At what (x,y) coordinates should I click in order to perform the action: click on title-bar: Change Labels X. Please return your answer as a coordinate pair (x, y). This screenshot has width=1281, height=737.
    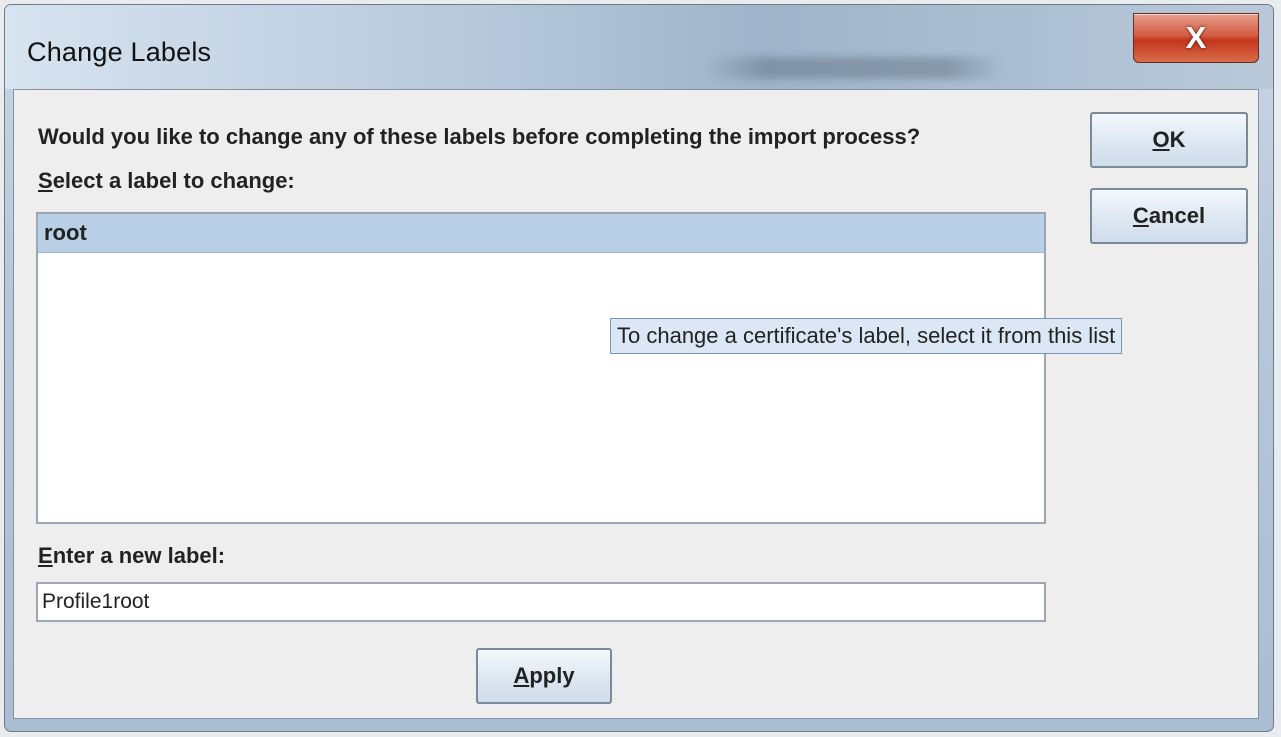
    Looking at the image, I should click on (639, 47).